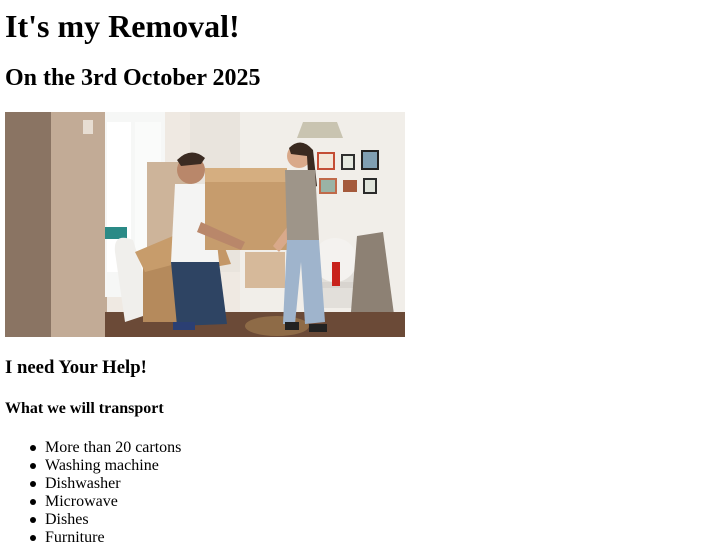 This screenshot has width=708, height=550. What do you see at coordinates (105, 520) in the screenshot?
I see `list-item: Dishes` at bounding box center [105, 520].